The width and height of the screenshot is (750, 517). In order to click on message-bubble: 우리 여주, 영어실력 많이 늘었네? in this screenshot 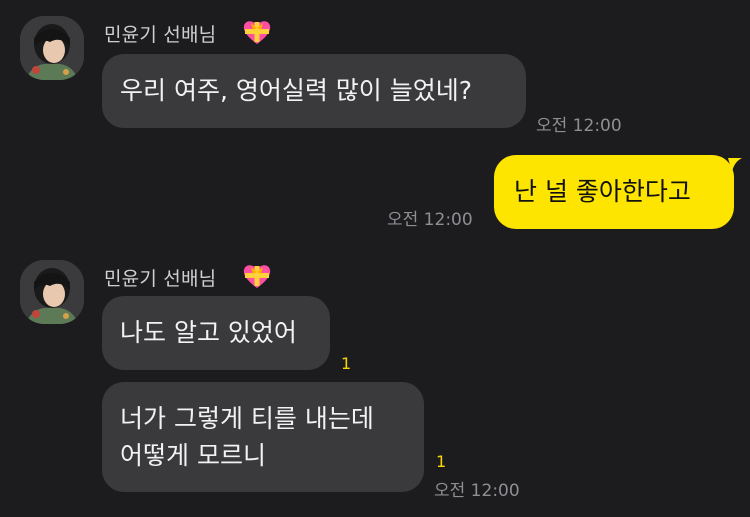, I will do `click(314, 91)`.